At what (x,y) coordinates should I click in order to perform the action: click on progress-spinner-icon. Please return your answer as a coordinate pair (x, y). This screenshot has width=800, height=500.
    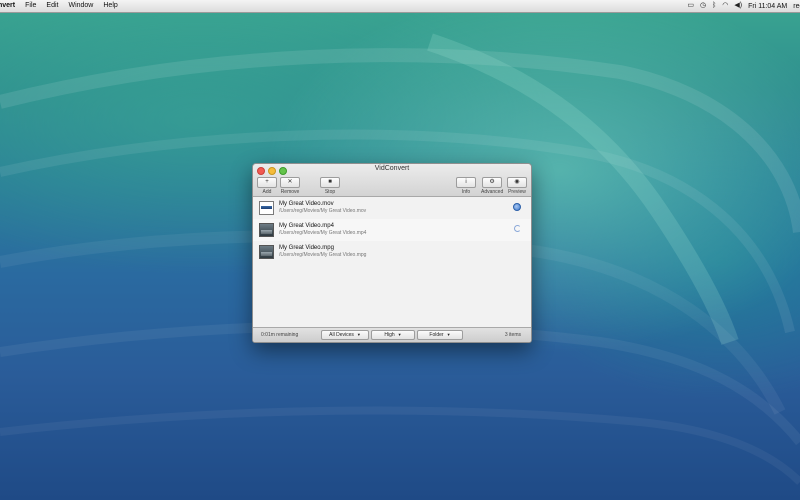
    Looking at the image, I should click on (517, 228).